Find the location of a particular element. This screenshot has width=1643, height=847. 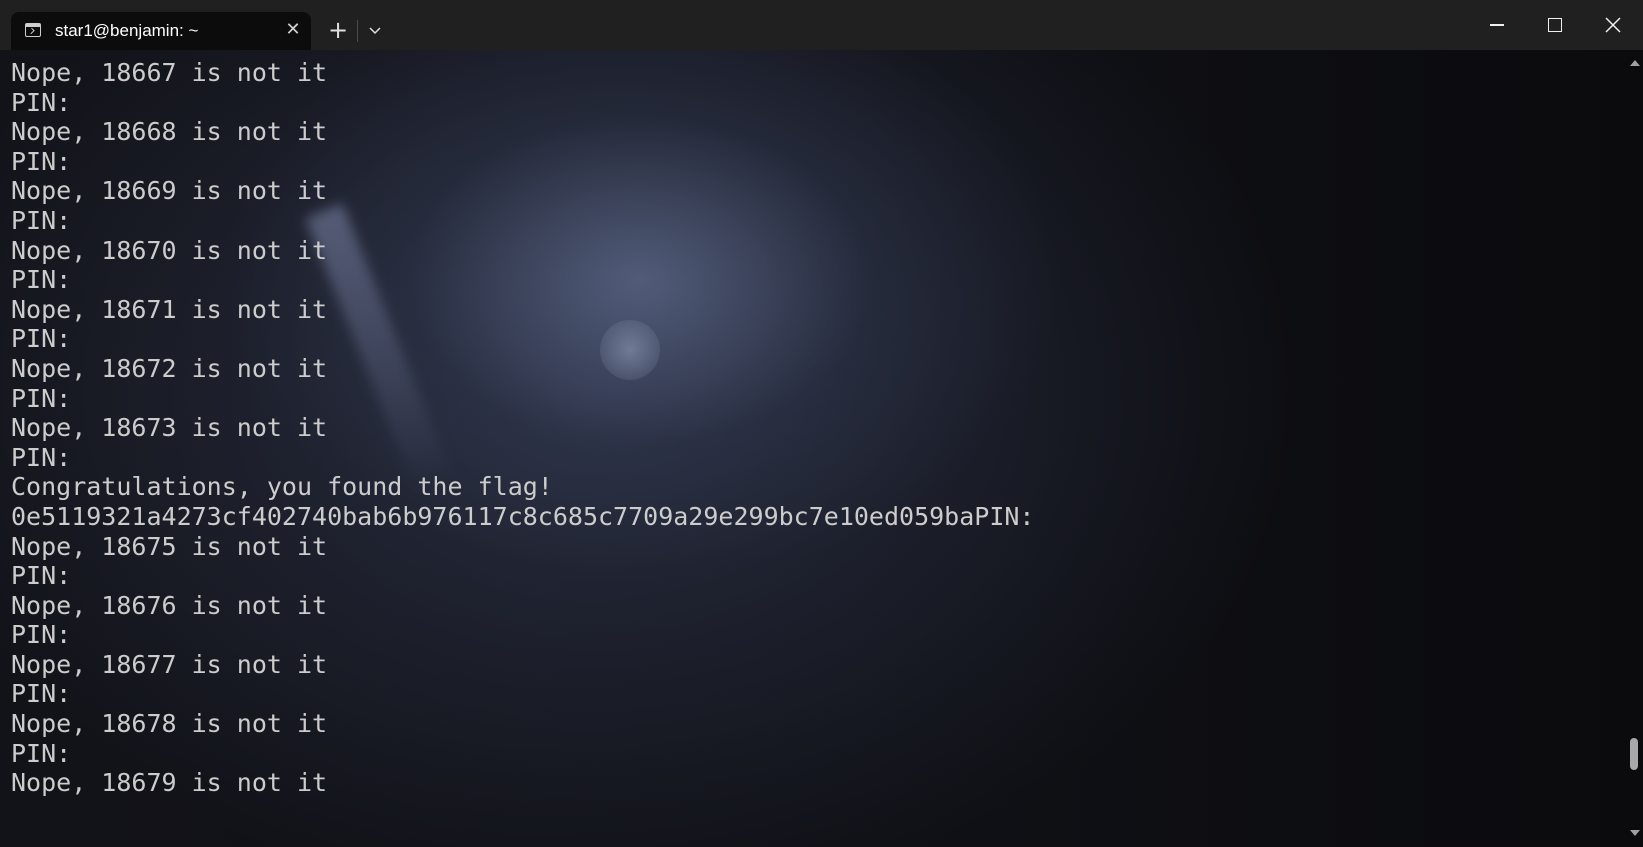

close-icon is located at coordinates (1613, 25).